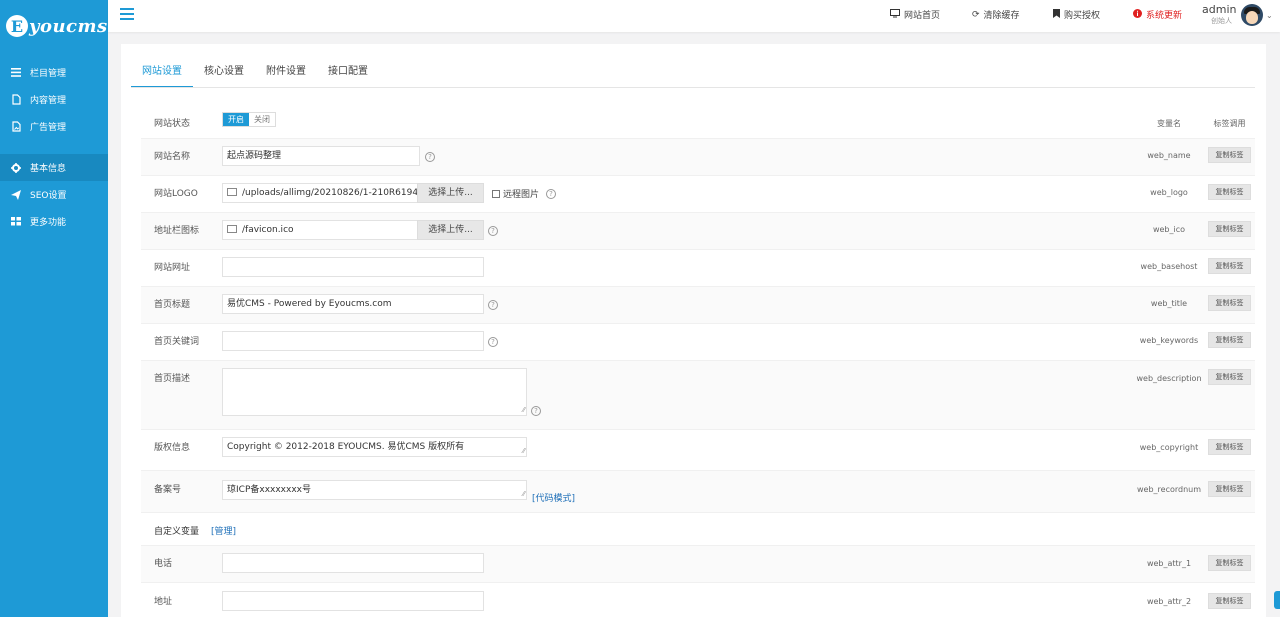  Describe the element at coordinates (262, 119) in the screenshot. I see `status-off-button: 关闭` at that location.